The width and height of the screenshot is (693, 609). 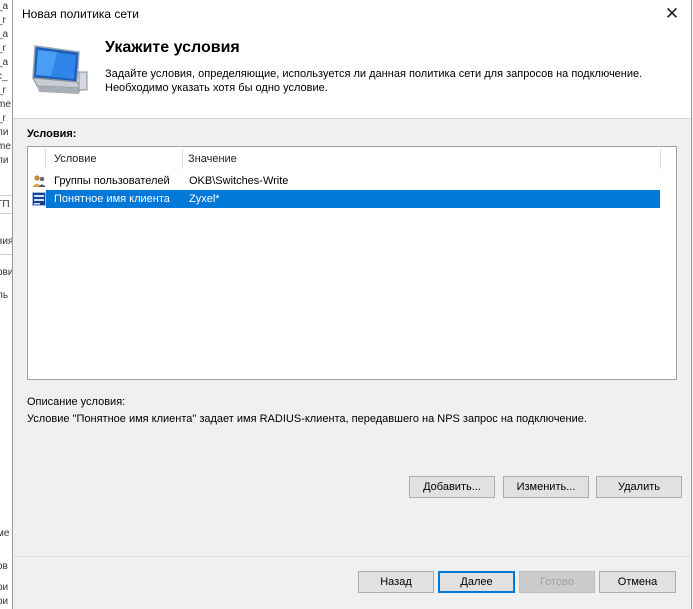 I want to click on footer-divider, so click(x=352, y=556).